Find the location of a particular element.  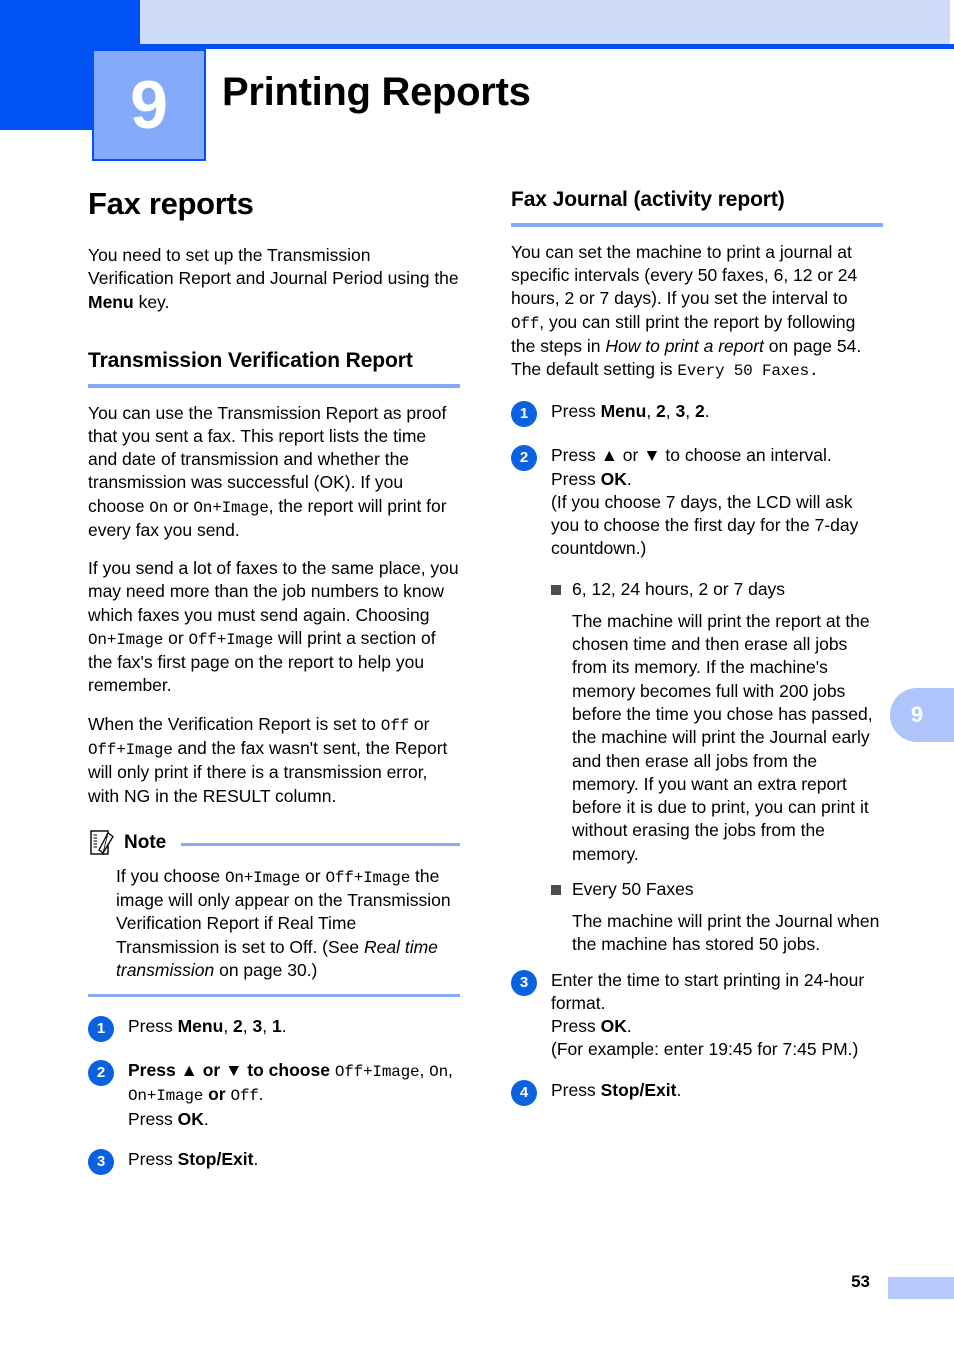

step-text-segment: Off+Image is located at coordinates (377, 1072).